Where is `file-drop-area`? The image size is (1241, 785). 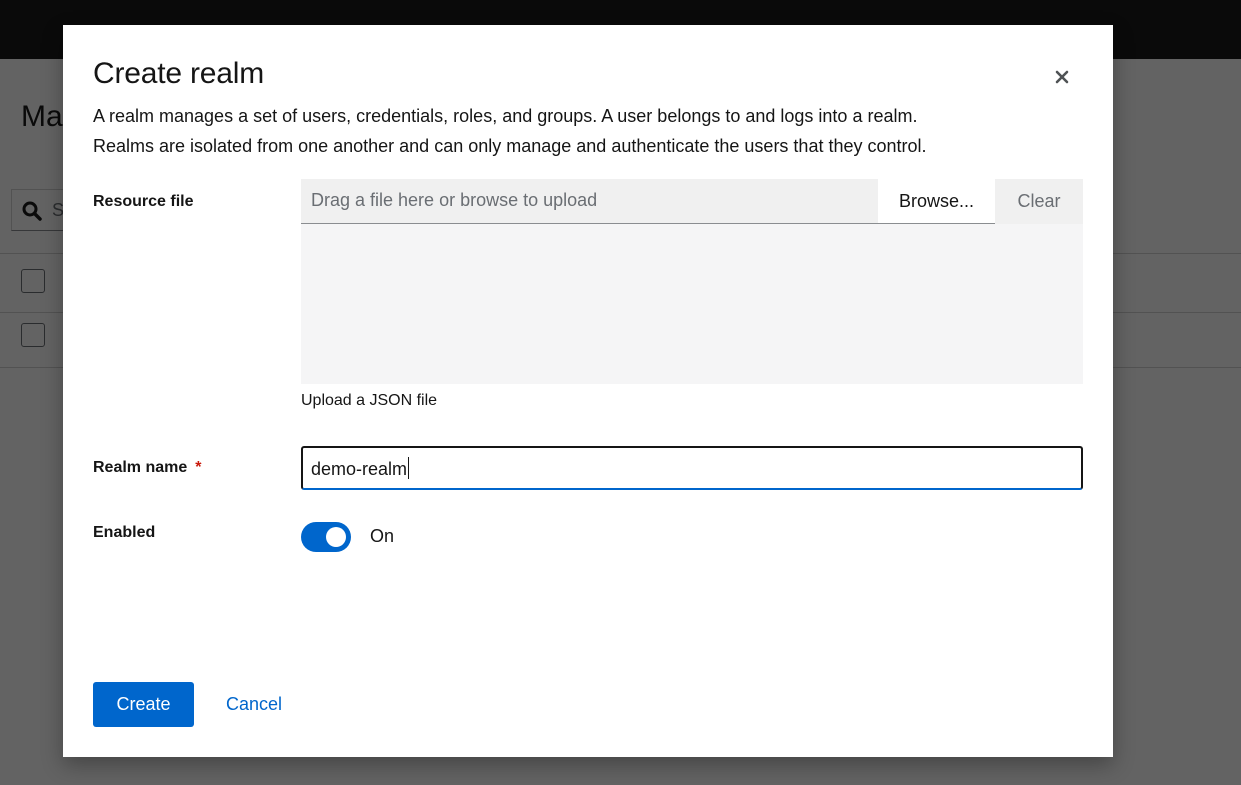 file-drop-area is located at coordinates (692, 304).